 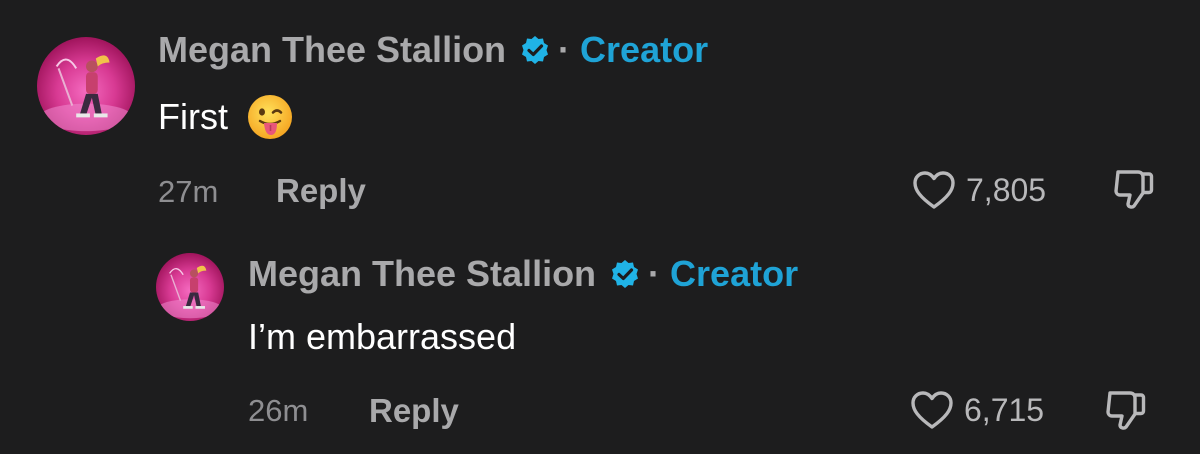 I want to click on tongue-emoji-icon, so click(x=270, y=117).